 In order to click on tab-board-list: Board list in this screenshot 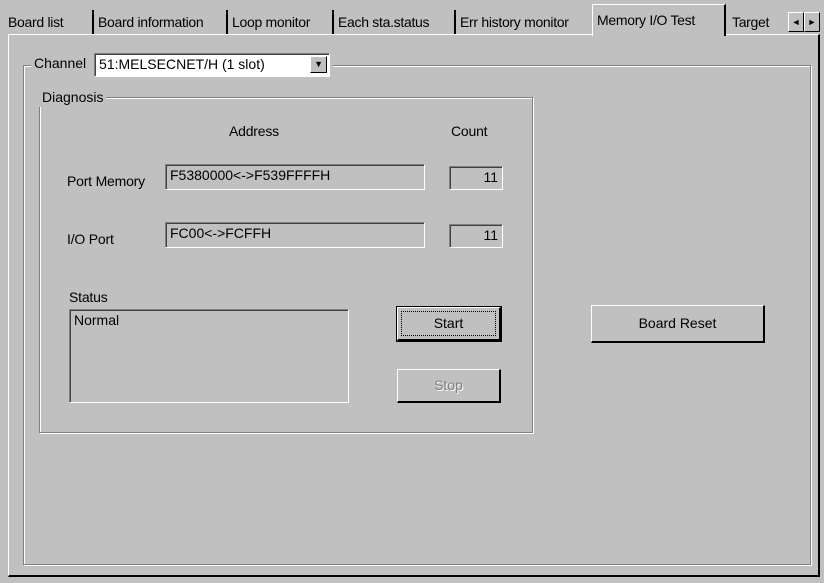, I will do `click(49, 22)`.